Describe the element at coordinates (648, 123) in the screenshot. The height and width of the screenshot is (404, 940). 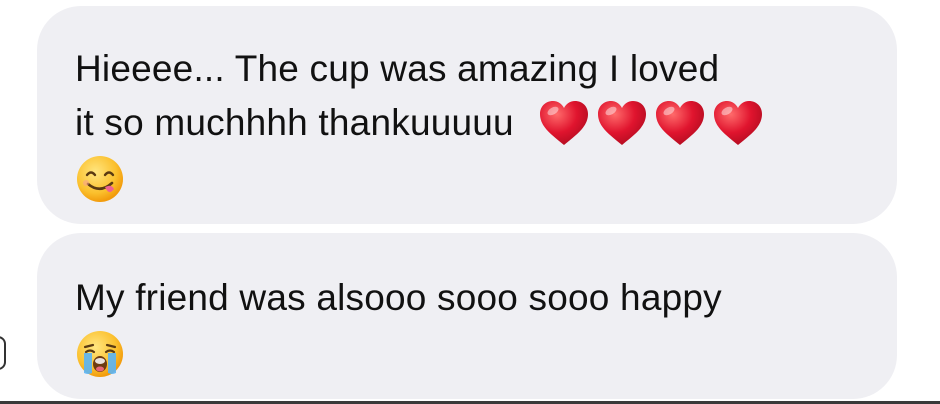
I see `hearts-group` at that location.